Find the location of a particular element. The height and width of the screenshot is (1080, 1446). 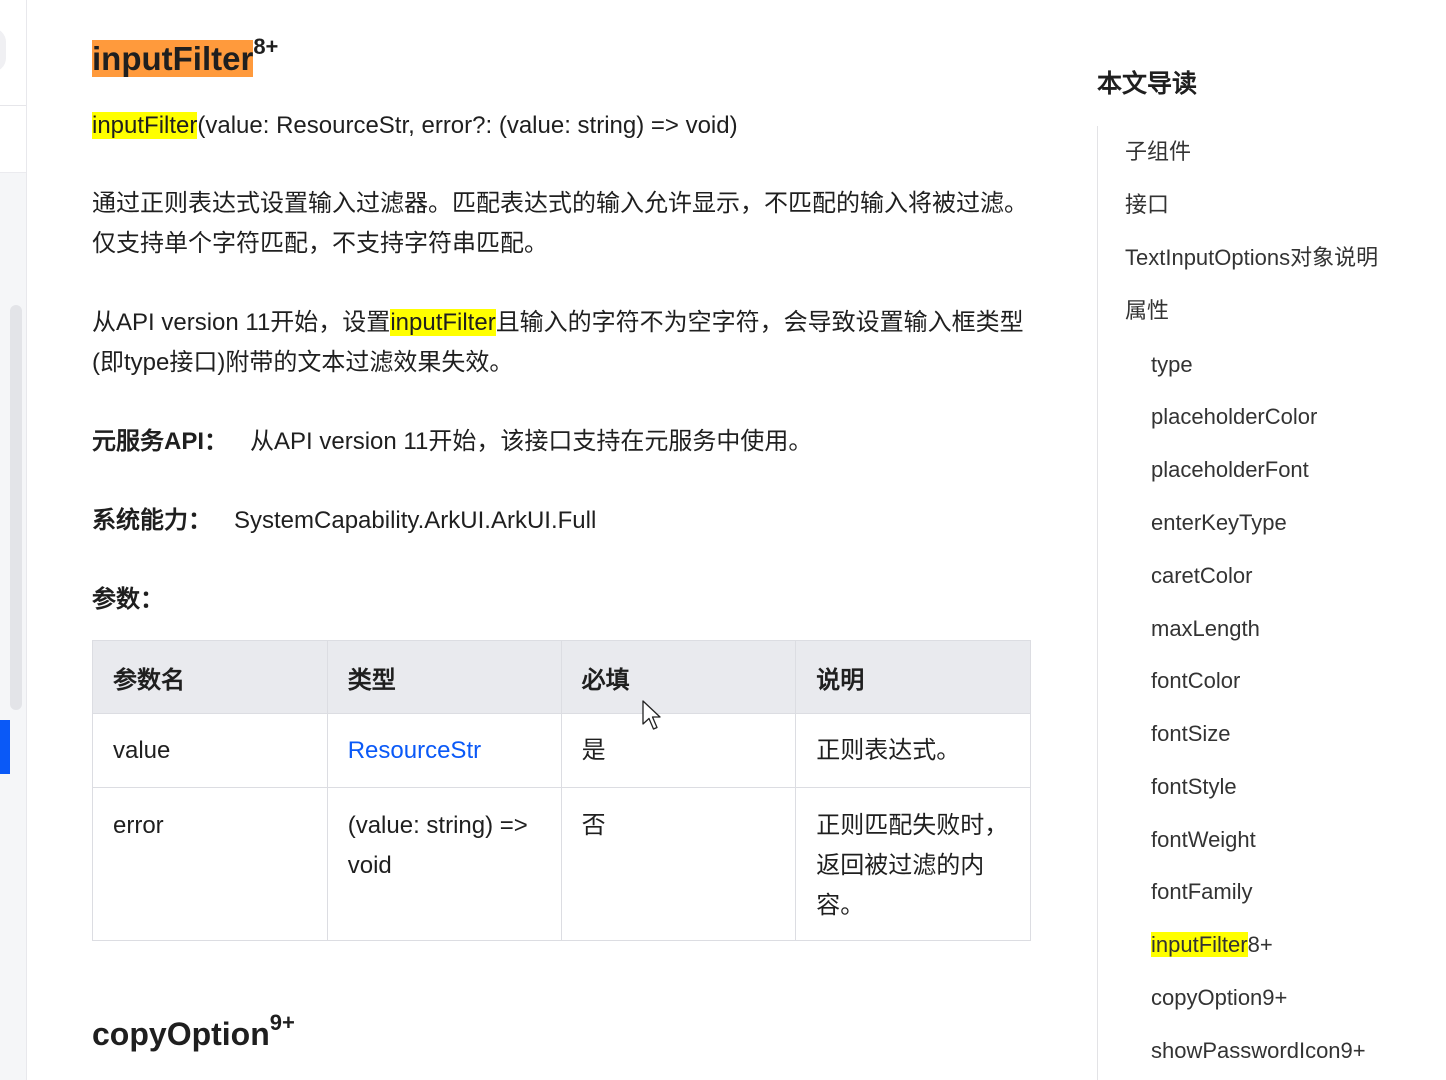

toc-item: fontSize is located at coordinates (1164, 734).